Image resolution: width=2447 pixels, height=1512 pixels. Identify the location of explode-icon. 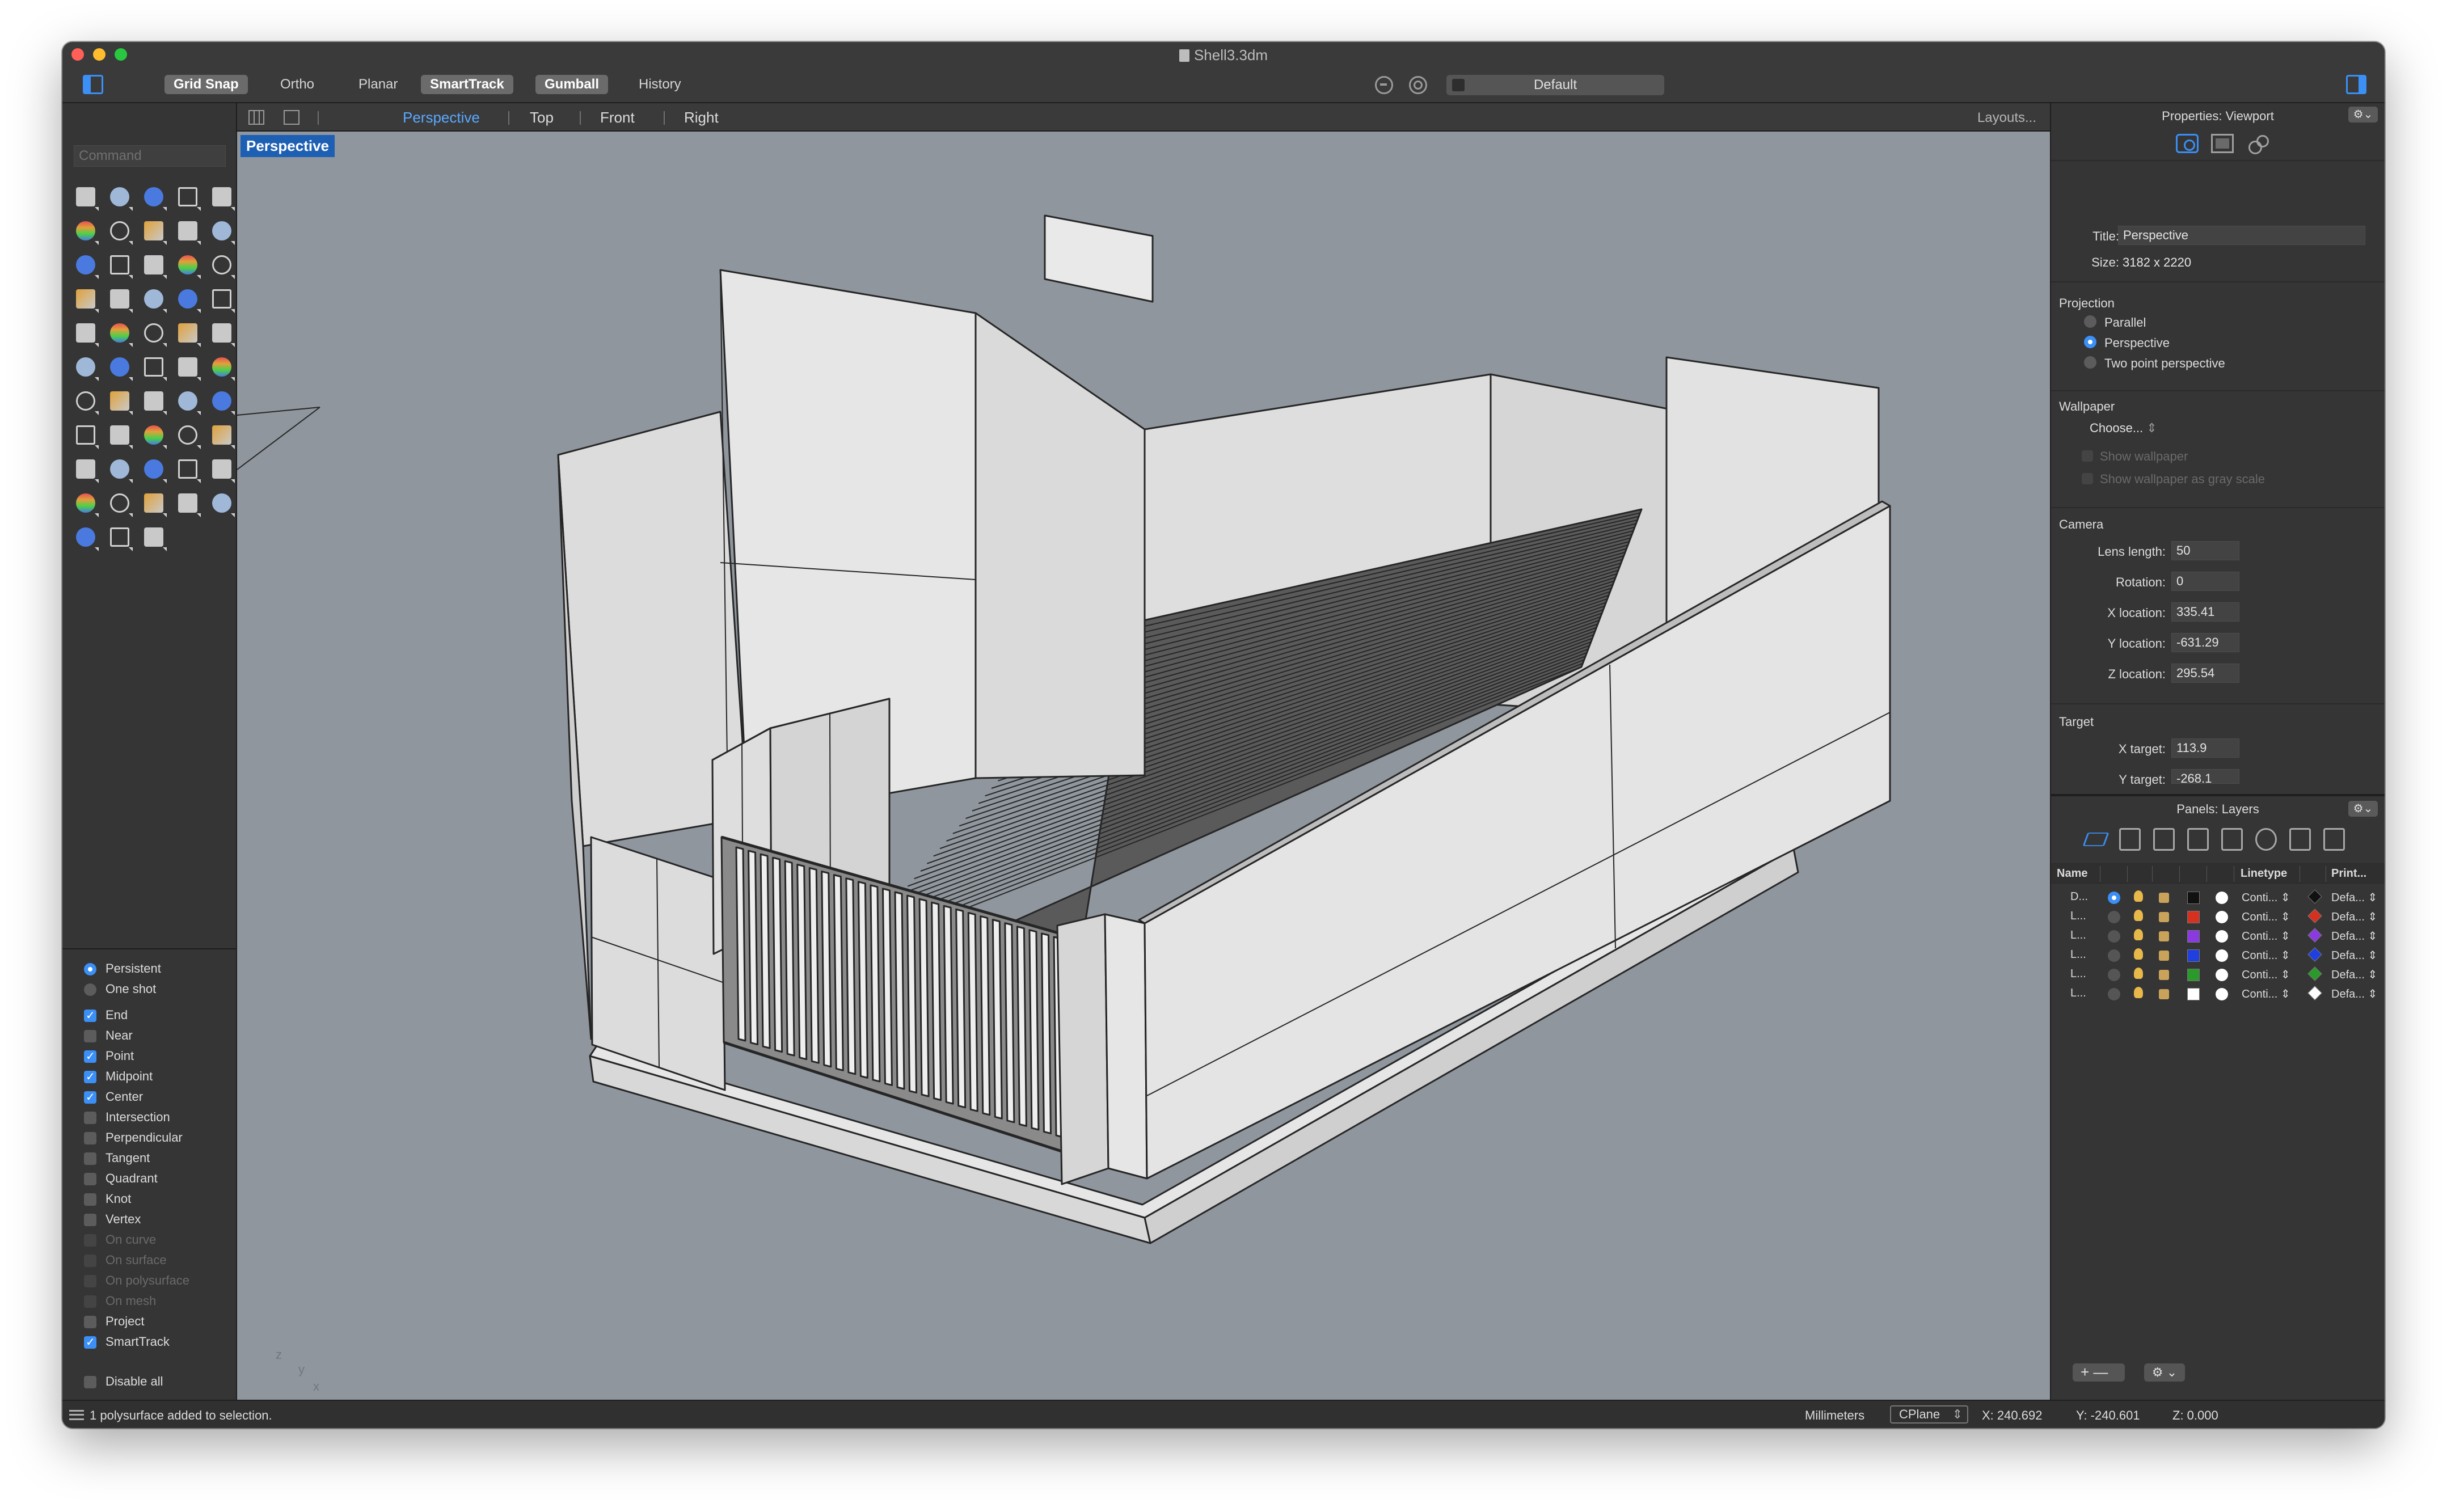
(120, 299).